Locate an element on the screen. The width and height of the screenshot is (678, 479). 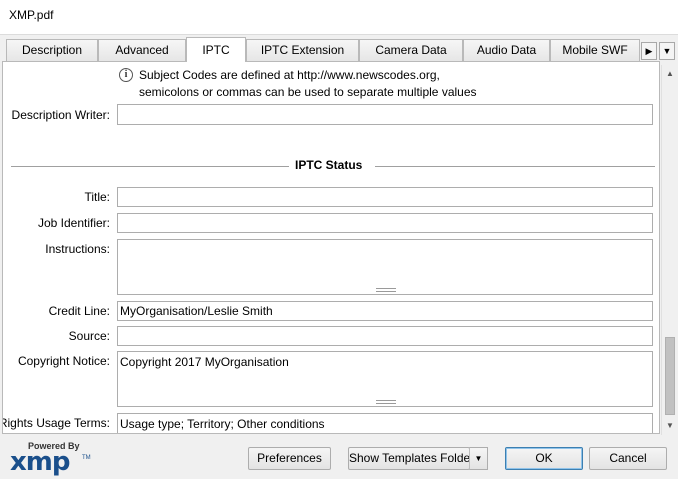
cancel-button: Cancel is located at coordinates (628, 458).